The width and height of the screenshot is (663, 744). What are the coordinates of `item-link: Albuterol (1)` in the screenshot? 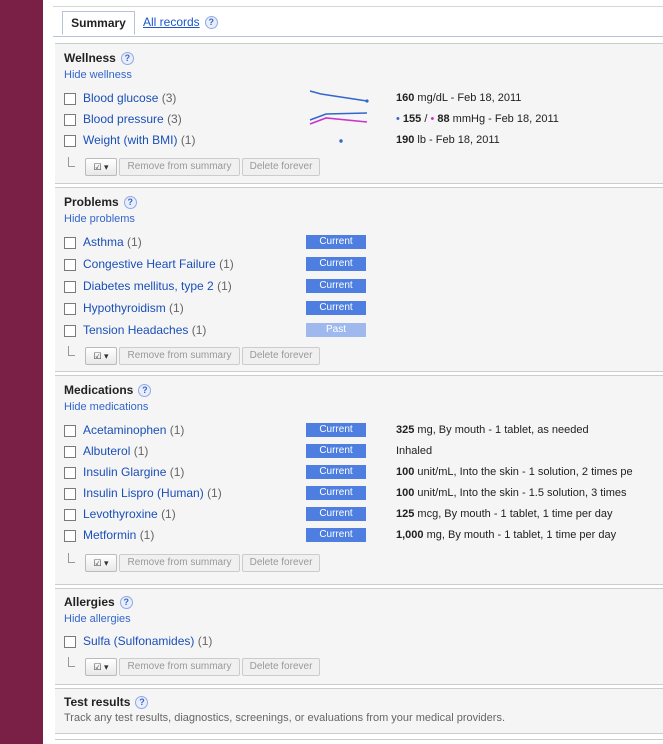 It's located at (115, 451).